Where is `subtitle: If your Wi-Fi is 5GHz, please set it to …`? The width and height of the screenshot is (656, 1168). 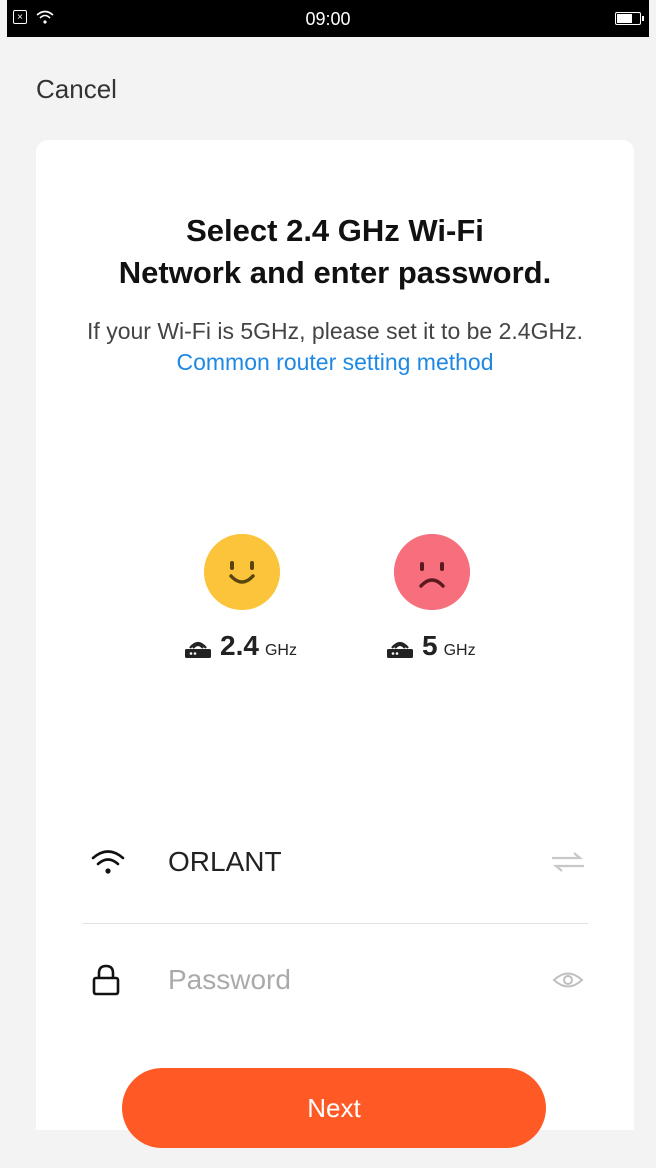
subtitle: If your Wi-Fi is 5GHz, please set it to … is located at coordinates (335, 347).